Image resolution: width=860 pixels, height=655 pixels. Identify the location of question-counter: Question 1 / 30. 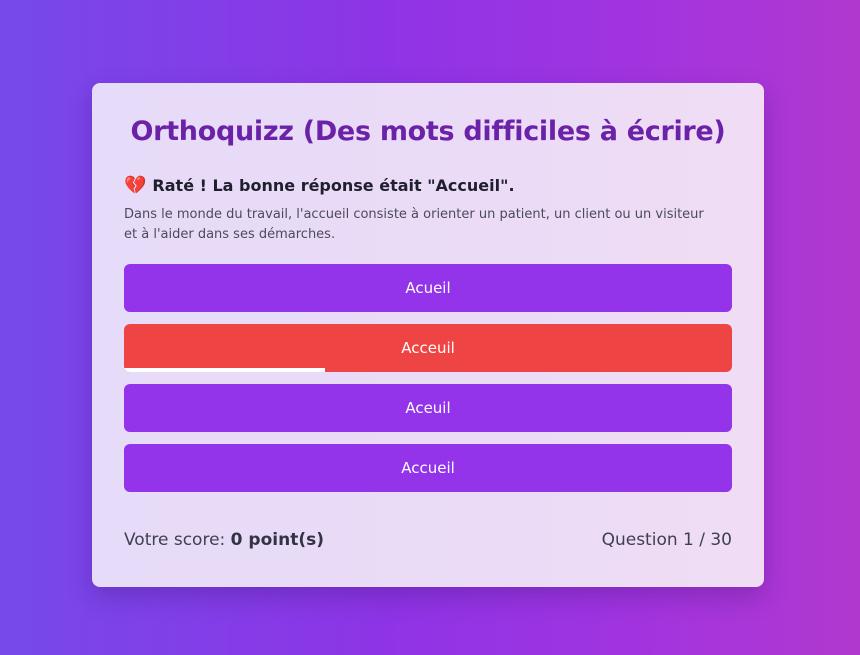
(666, 540).